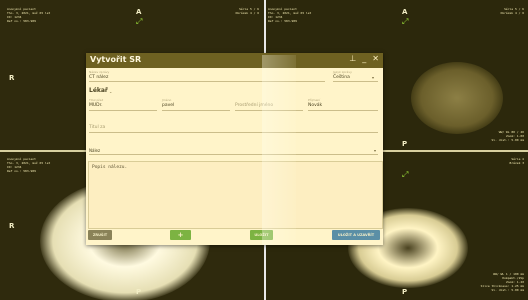  Describe the element at coordinates (96, 100) in the screenshot. I see `title-before-label: Titul před` at that location.